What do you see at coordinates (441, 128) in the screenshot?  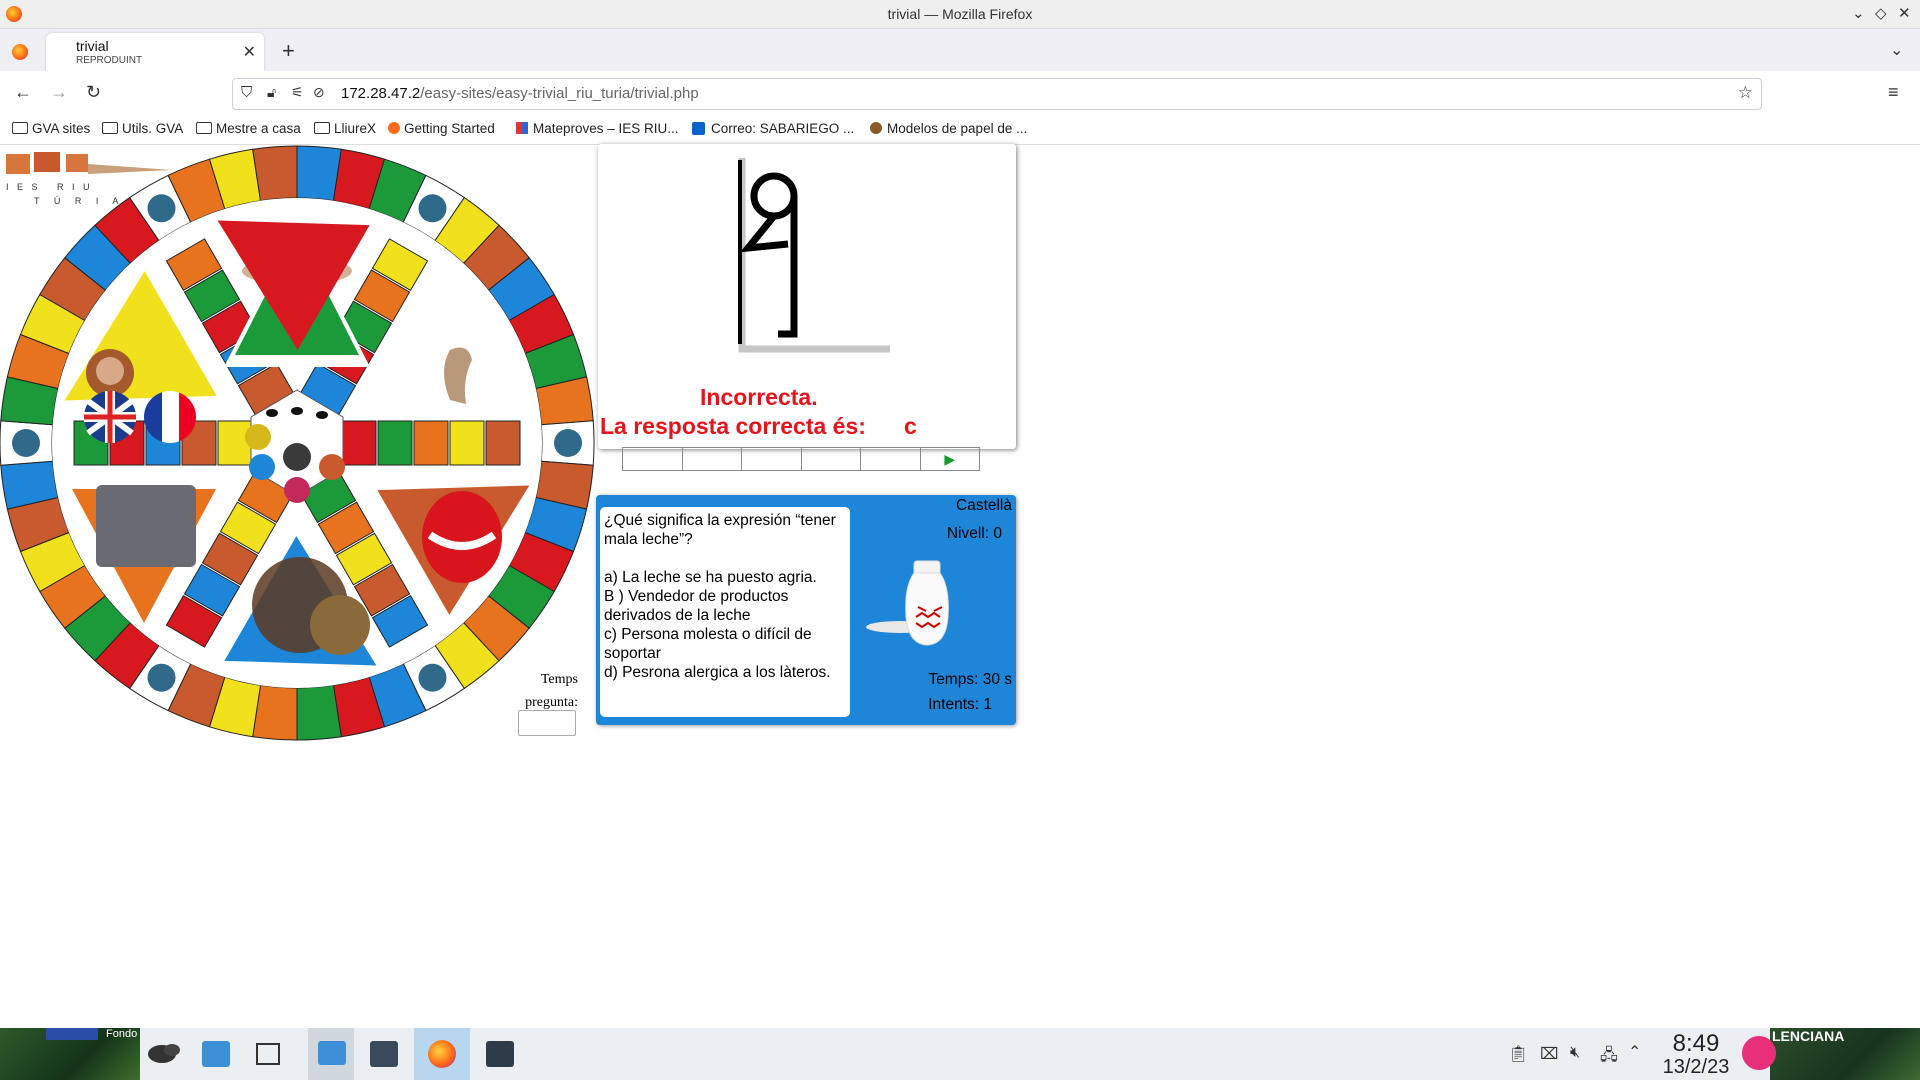 I see `bookmark-getting-started: Getting Started` at bounding box center [441, 128].